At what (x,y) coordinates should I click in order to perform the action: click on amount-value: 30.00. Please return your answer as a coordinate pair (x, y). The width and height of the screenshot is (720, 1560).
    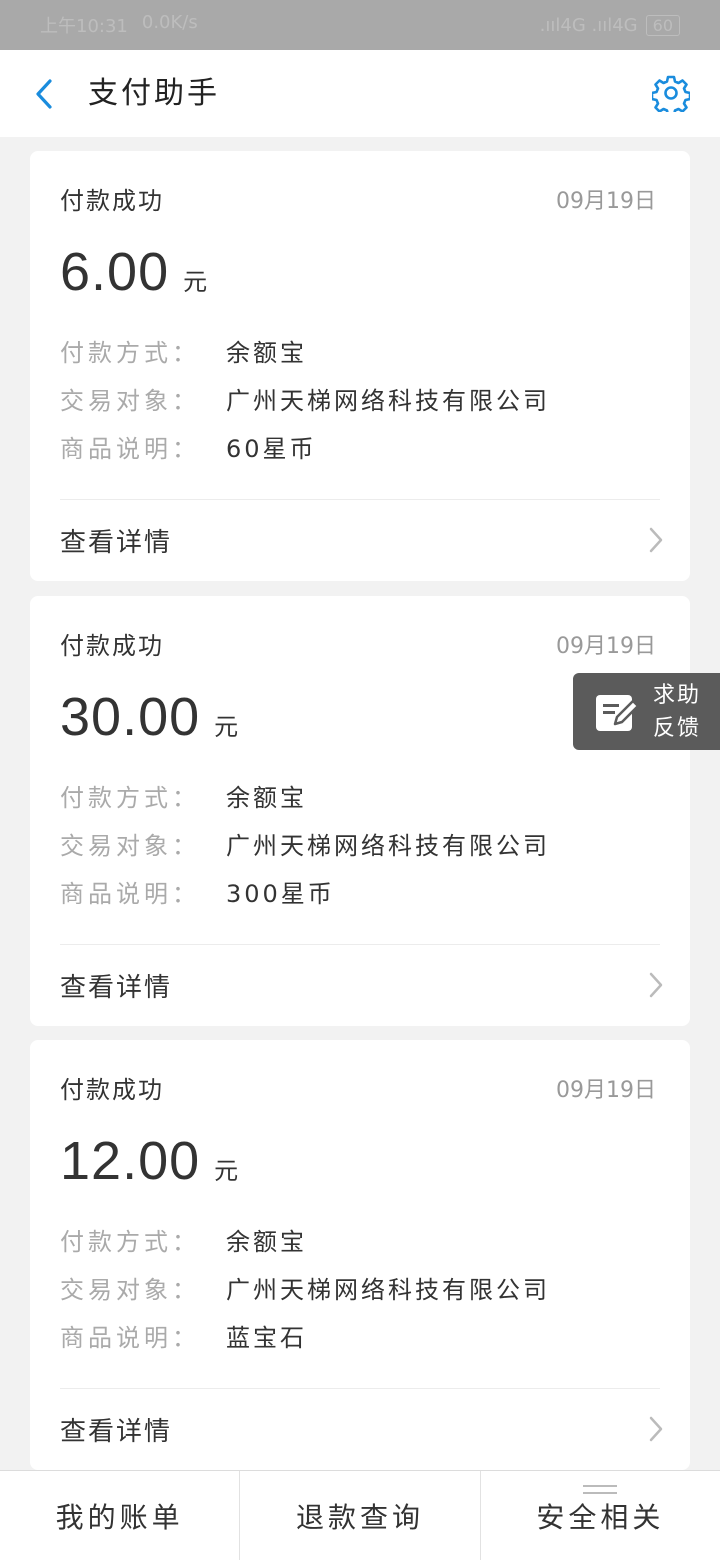
    Looking at the image, I should click on (130, 717).